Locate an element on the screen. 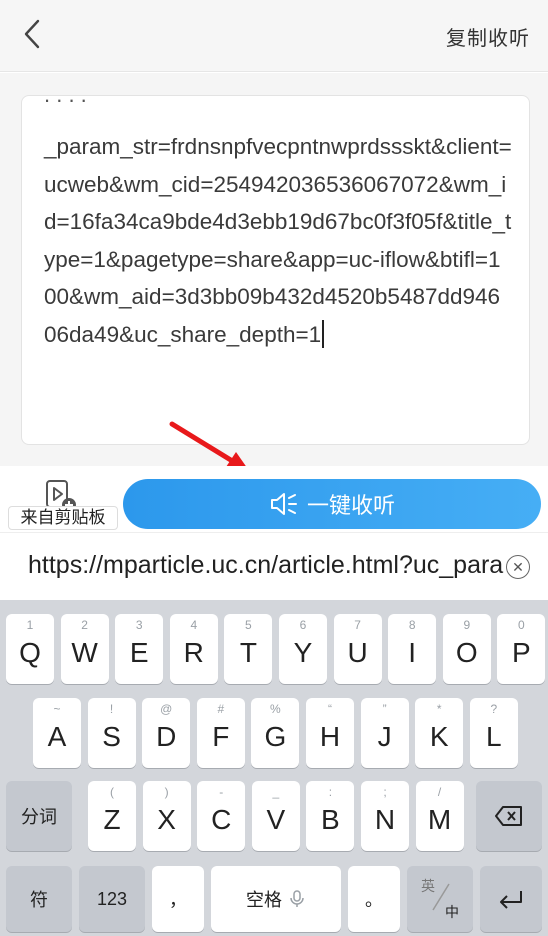  key-hint: _ is located at coordinates (276, 792).